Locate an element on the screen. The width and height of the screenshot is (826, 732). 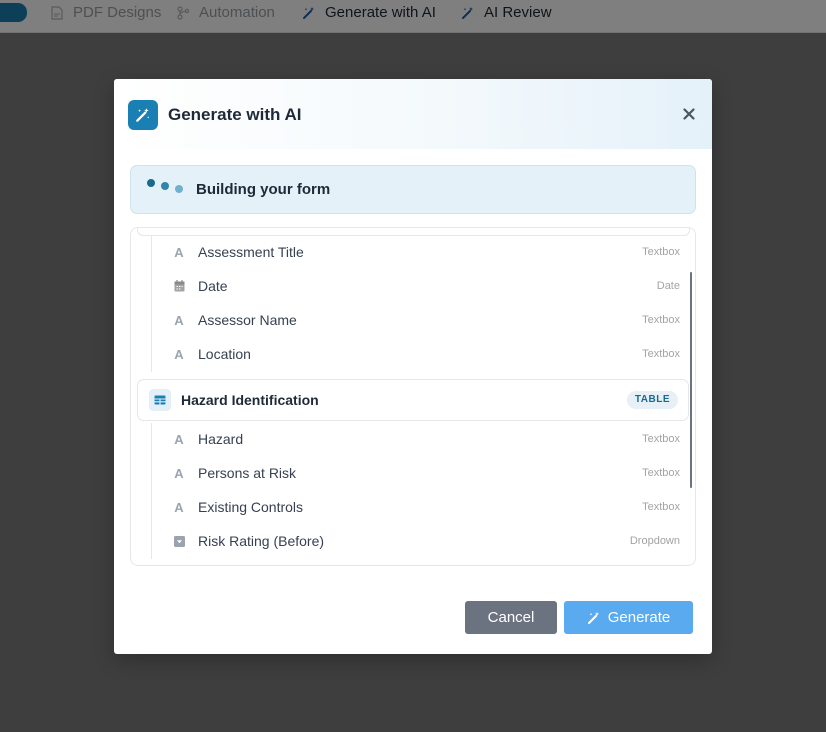
modal-header: Generate with AI is located at coordinates (413, 114).